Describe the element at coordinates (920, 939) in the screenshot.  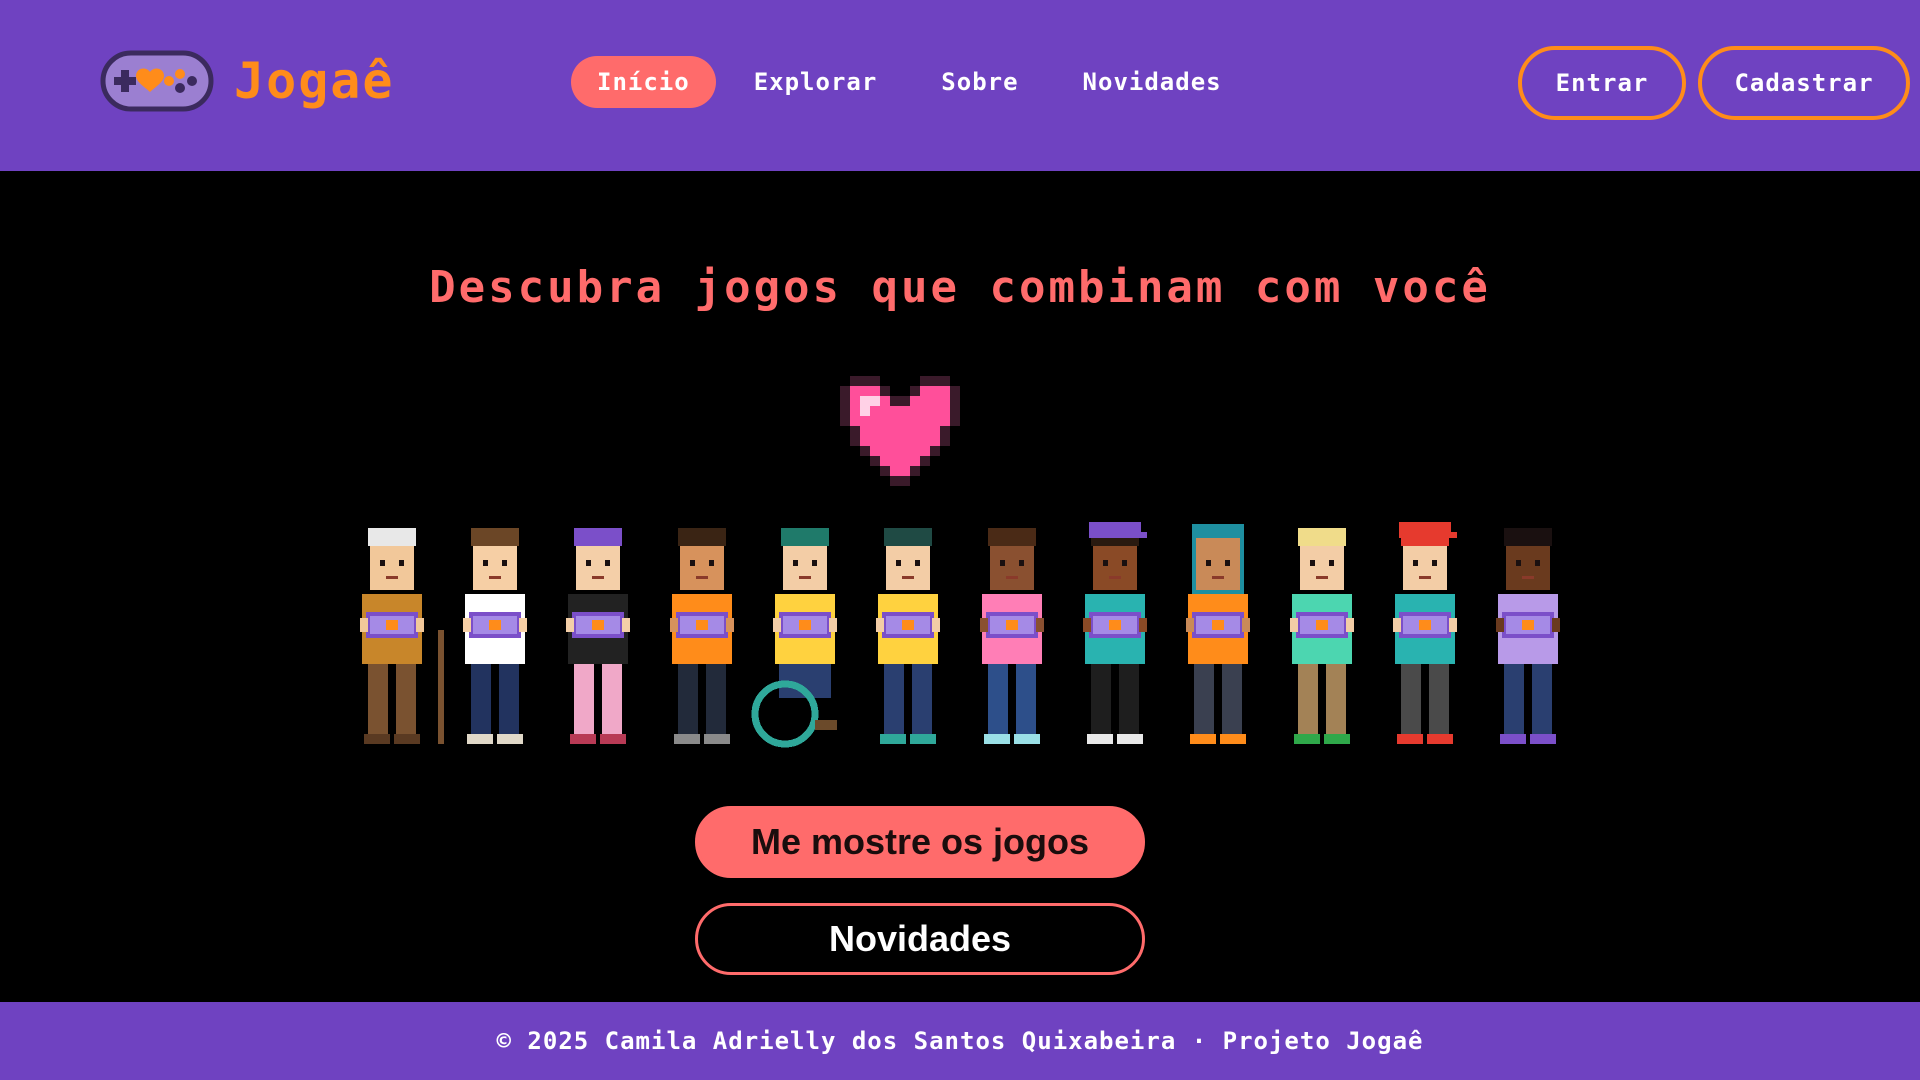
I see `news-button: Novidades` at that location.